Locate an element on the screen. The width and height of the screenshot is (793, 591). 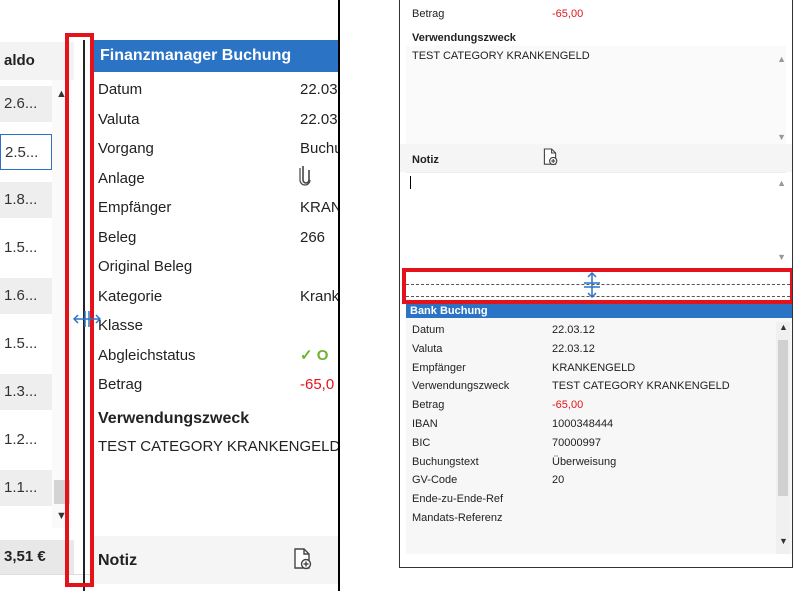
scrollbar-thumb is located at coordinates (783, 418).